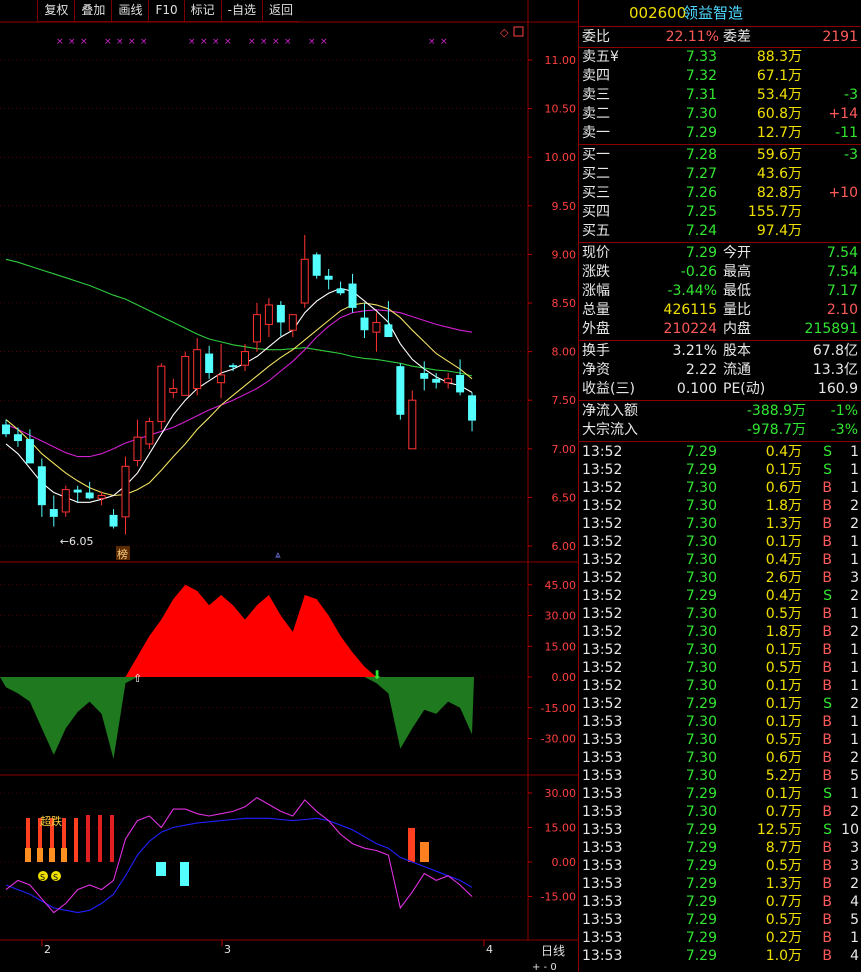 Image resolution: width=861 pixels, height=972 pixels. What do you see at coordinates (720, 272) in the screenshot?
I see `stat-row: 涨跌 -0.26 最高 7.54` at bounding box center [720, 272].